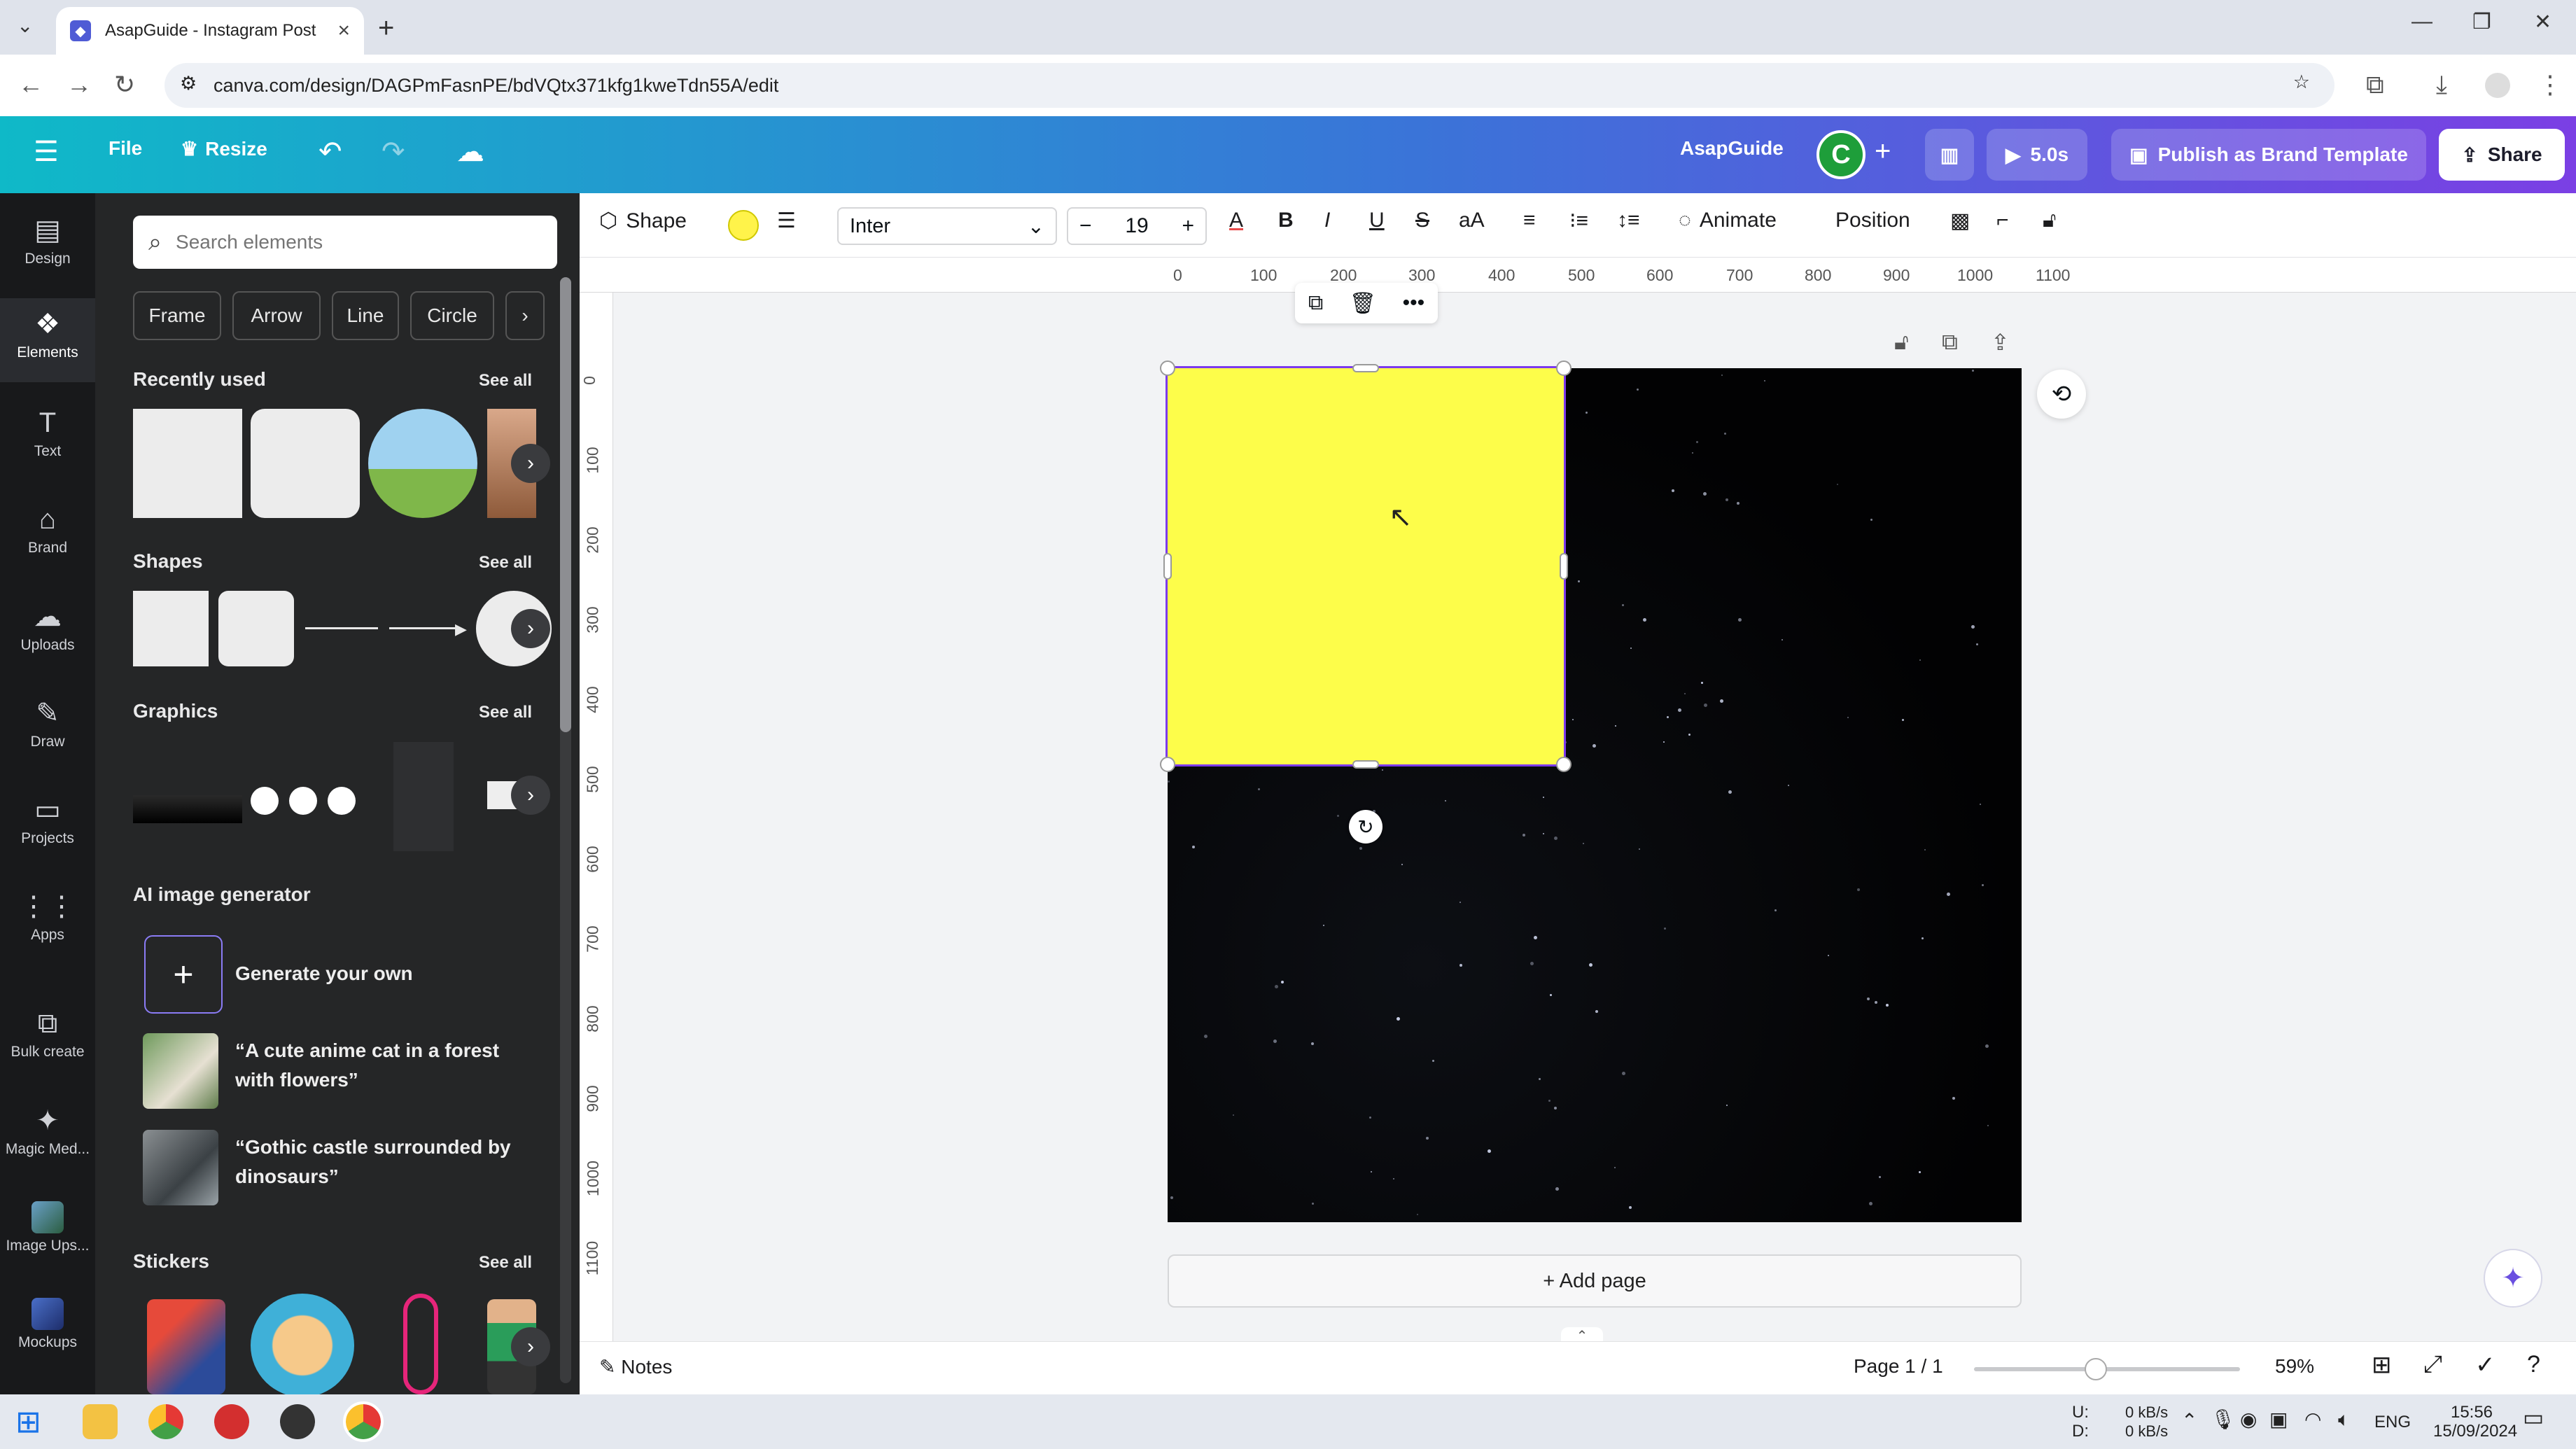 This screenshot has height=1449, width=2576. Describe the element at coordinates (365, 315) in the screenshot. I see `chip-line: Line` at that location.